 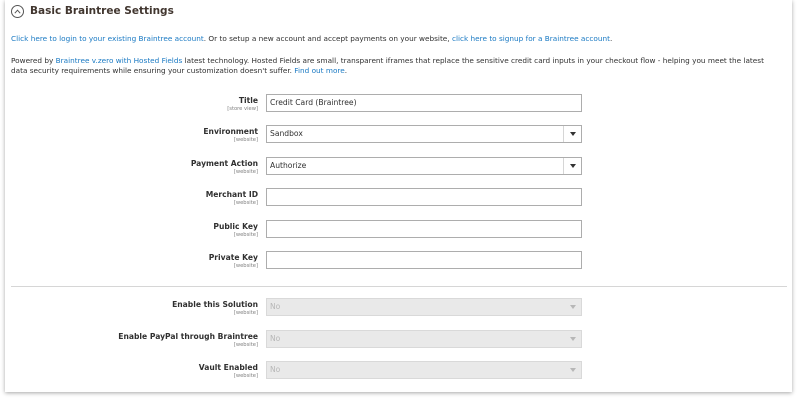 I want to click on chevron-up-circle-icon, so click(x=17, y=11).